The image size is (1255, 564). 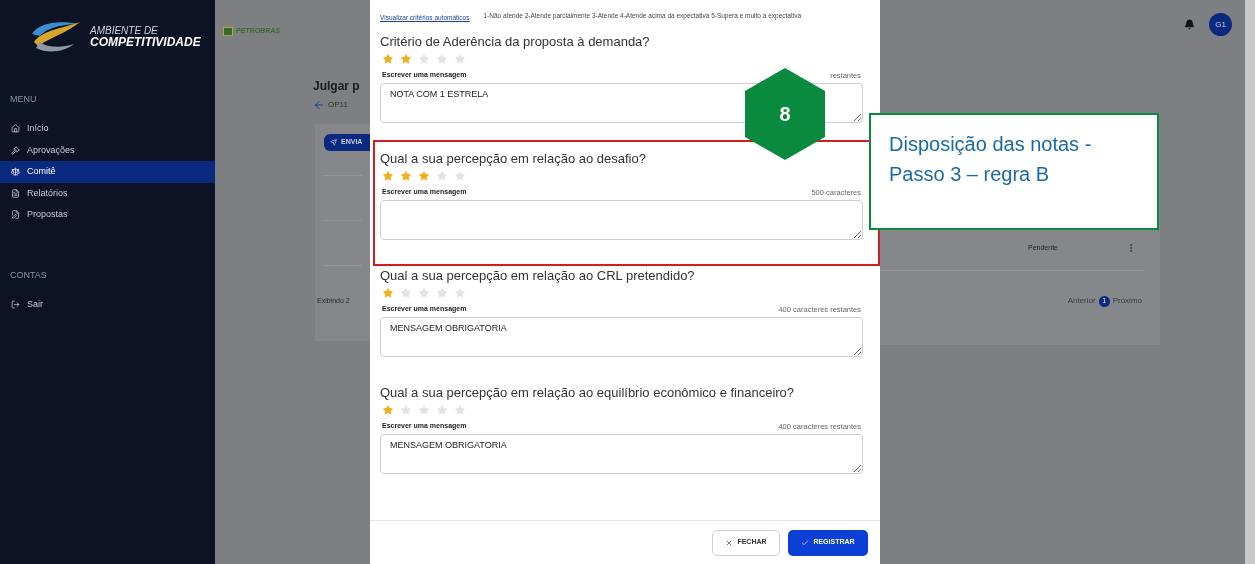 What do you see at coordinates (107, 172) in the screenshot?
I see `menu-item: Comitê` at bounding box center [107, 172].